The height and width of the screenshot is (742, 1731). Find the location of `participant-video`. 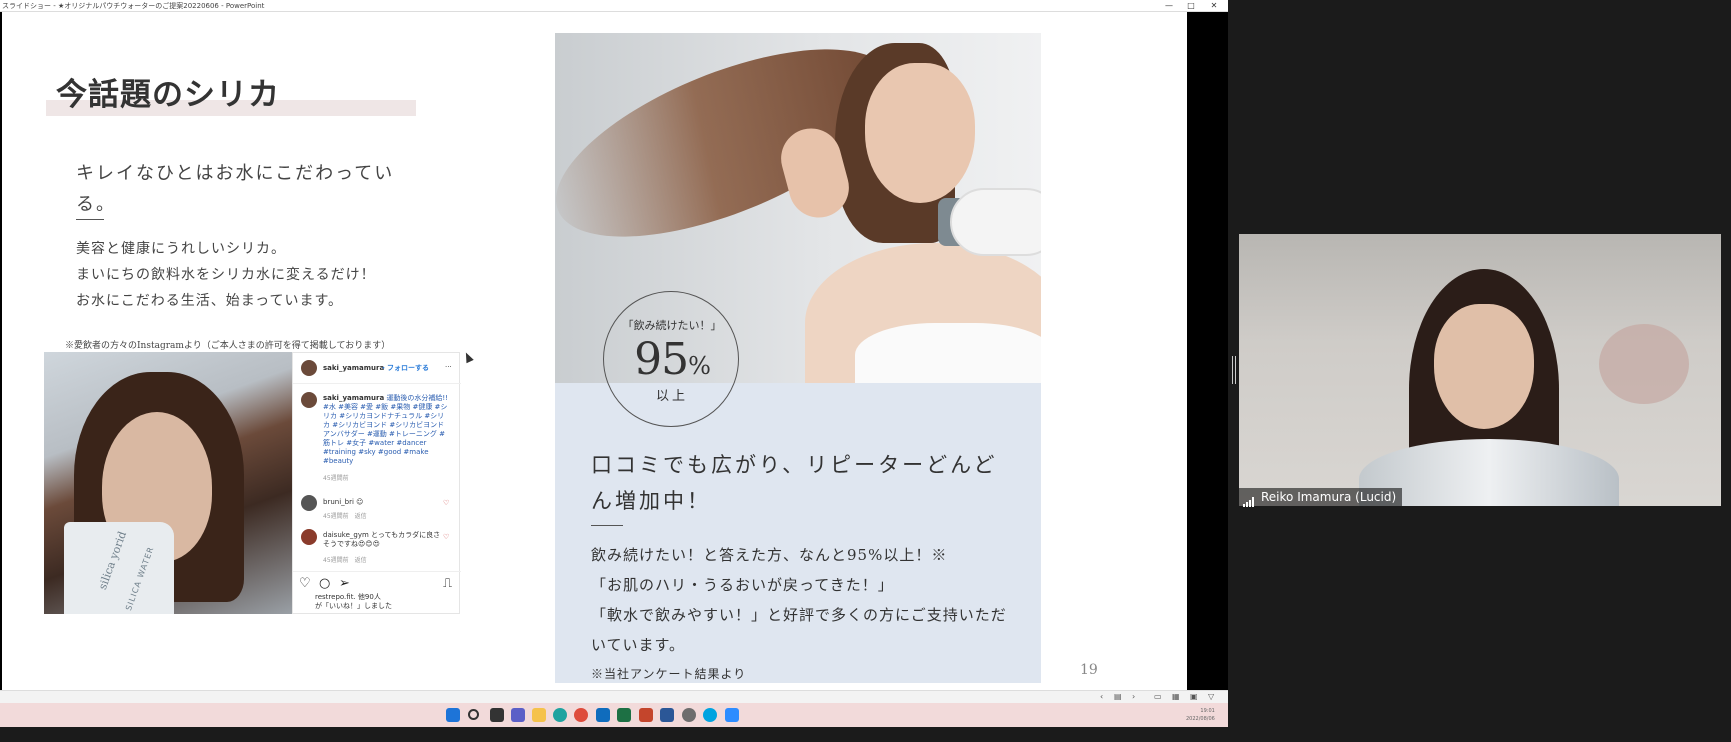

participant-video is located at coordinates (1480, 370).